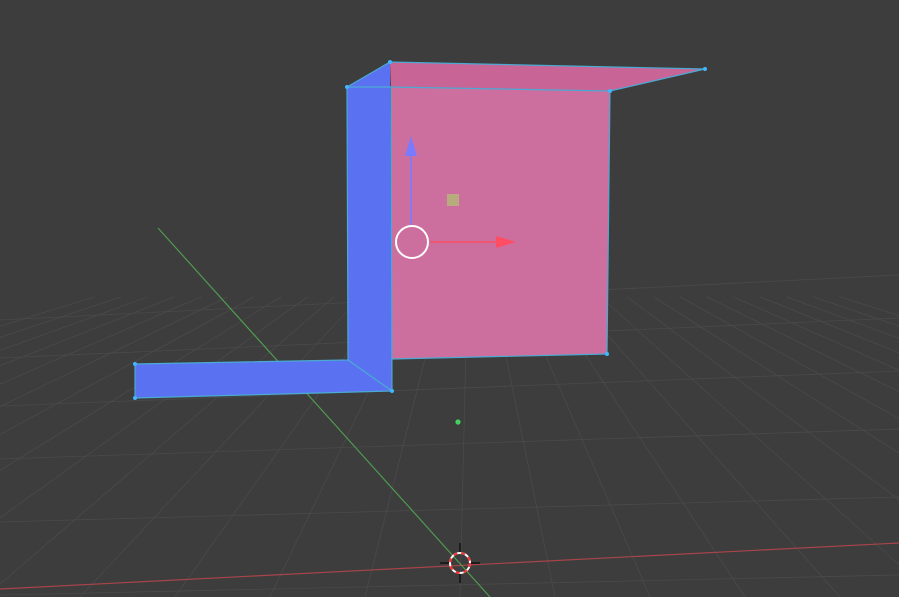 The width and height of the screenshot is (899, 597). What do you see at coordinates (453, 200) in the screenshot?
I see `view-plane-scale-handle` at bounding box center [453, 200].